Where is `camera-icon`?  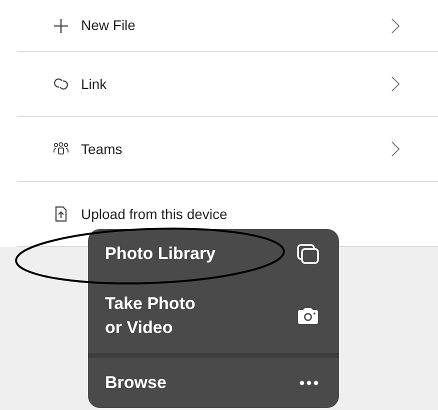 camera-icon is located at coordinates (308, 316).